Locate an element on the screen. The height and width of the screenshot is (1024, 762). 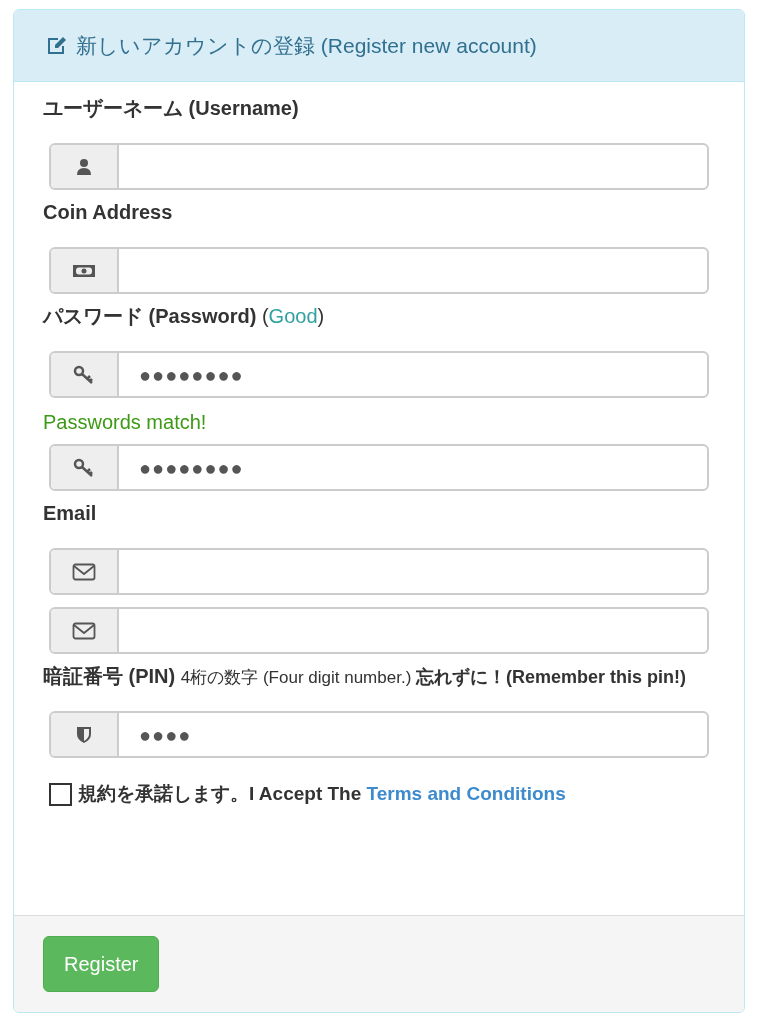
terms-link: Terms and Conditions is located at coordinates (466, 793).